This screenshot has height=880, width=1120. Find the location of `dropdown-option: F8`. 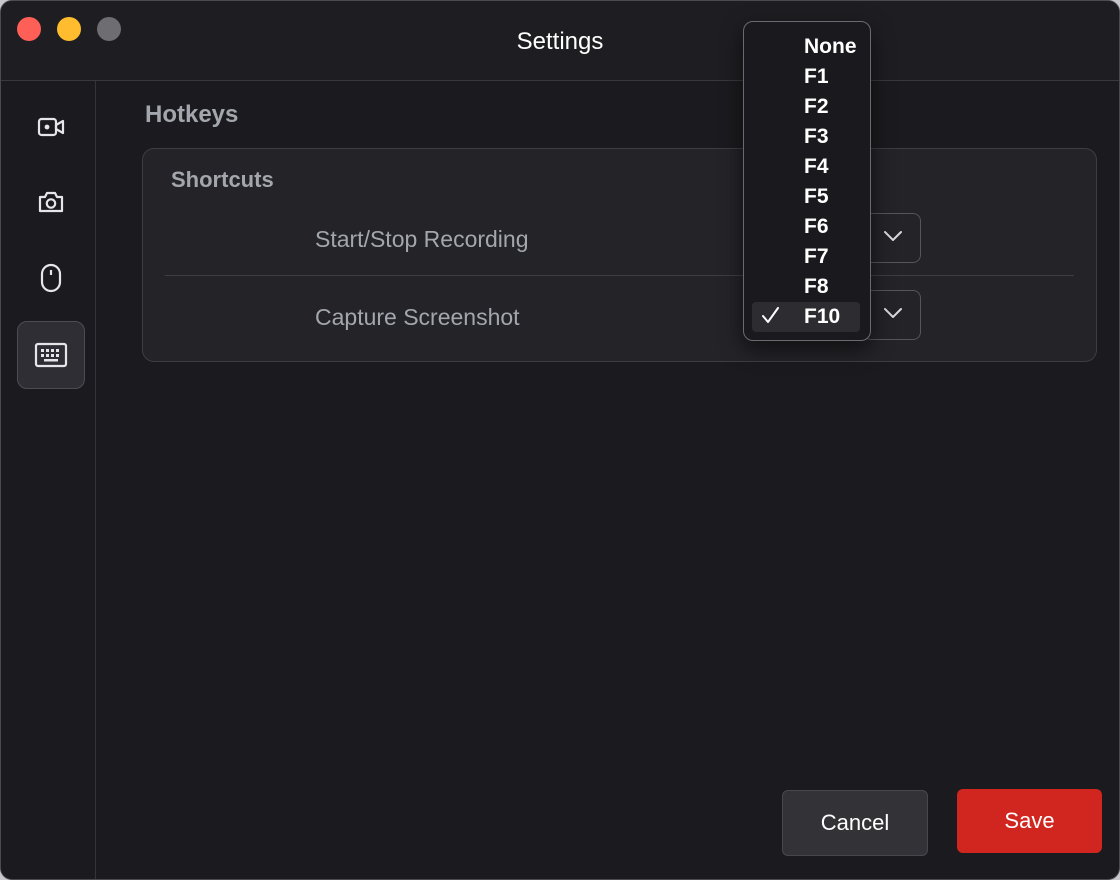

dropdown-option: F8 is located at coordinates (807, 287).